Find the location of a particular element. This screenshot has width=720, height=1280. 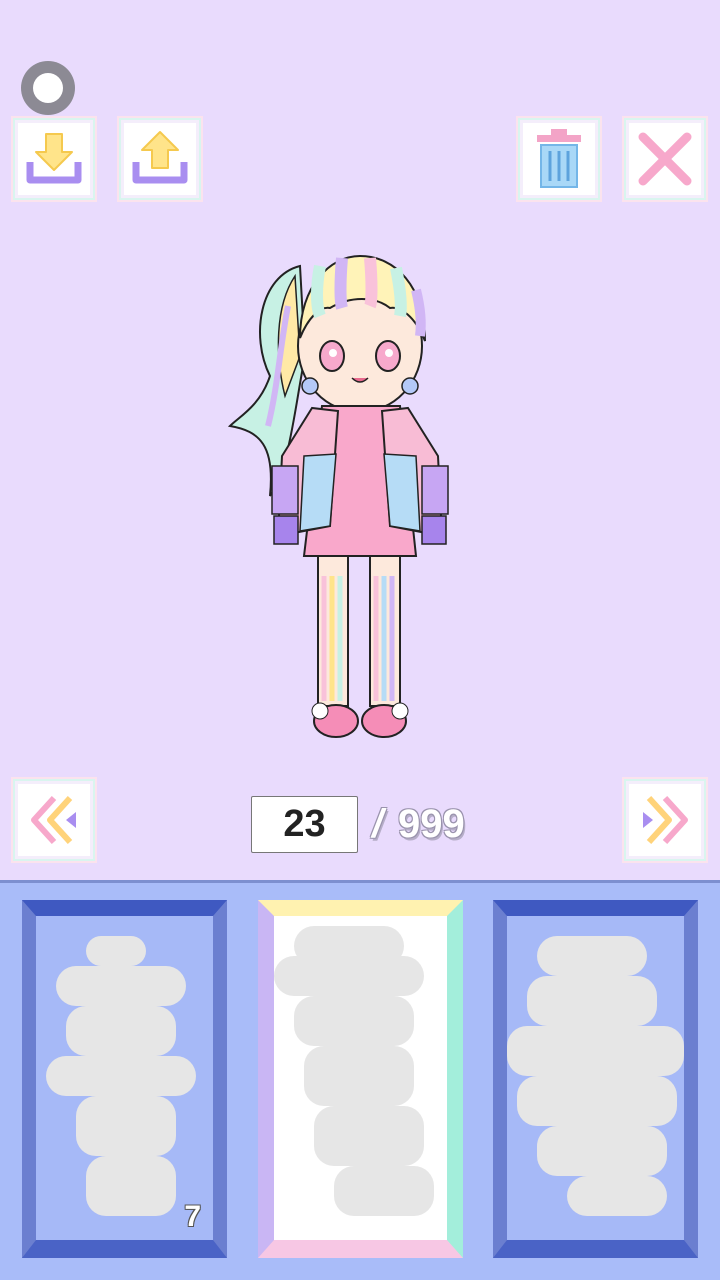

character-preview is located at coordinates (340, 496).